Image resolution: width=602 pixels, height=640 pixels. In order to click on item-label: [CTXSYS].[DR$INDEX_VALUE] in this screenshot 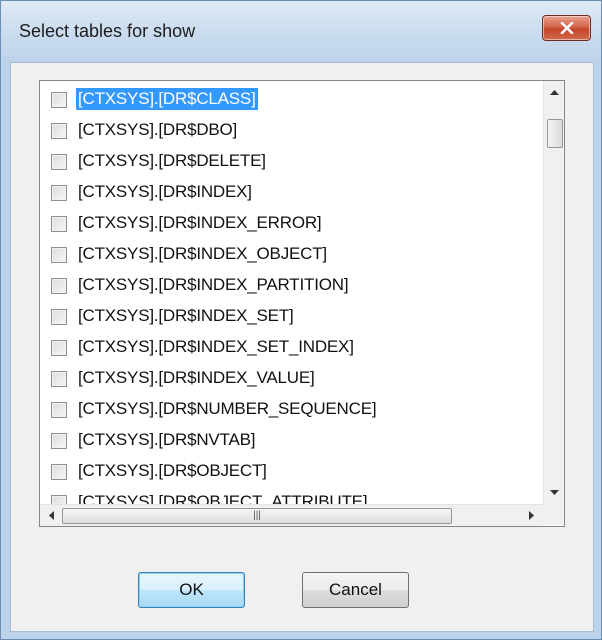, I will do `click(196, 377)`.